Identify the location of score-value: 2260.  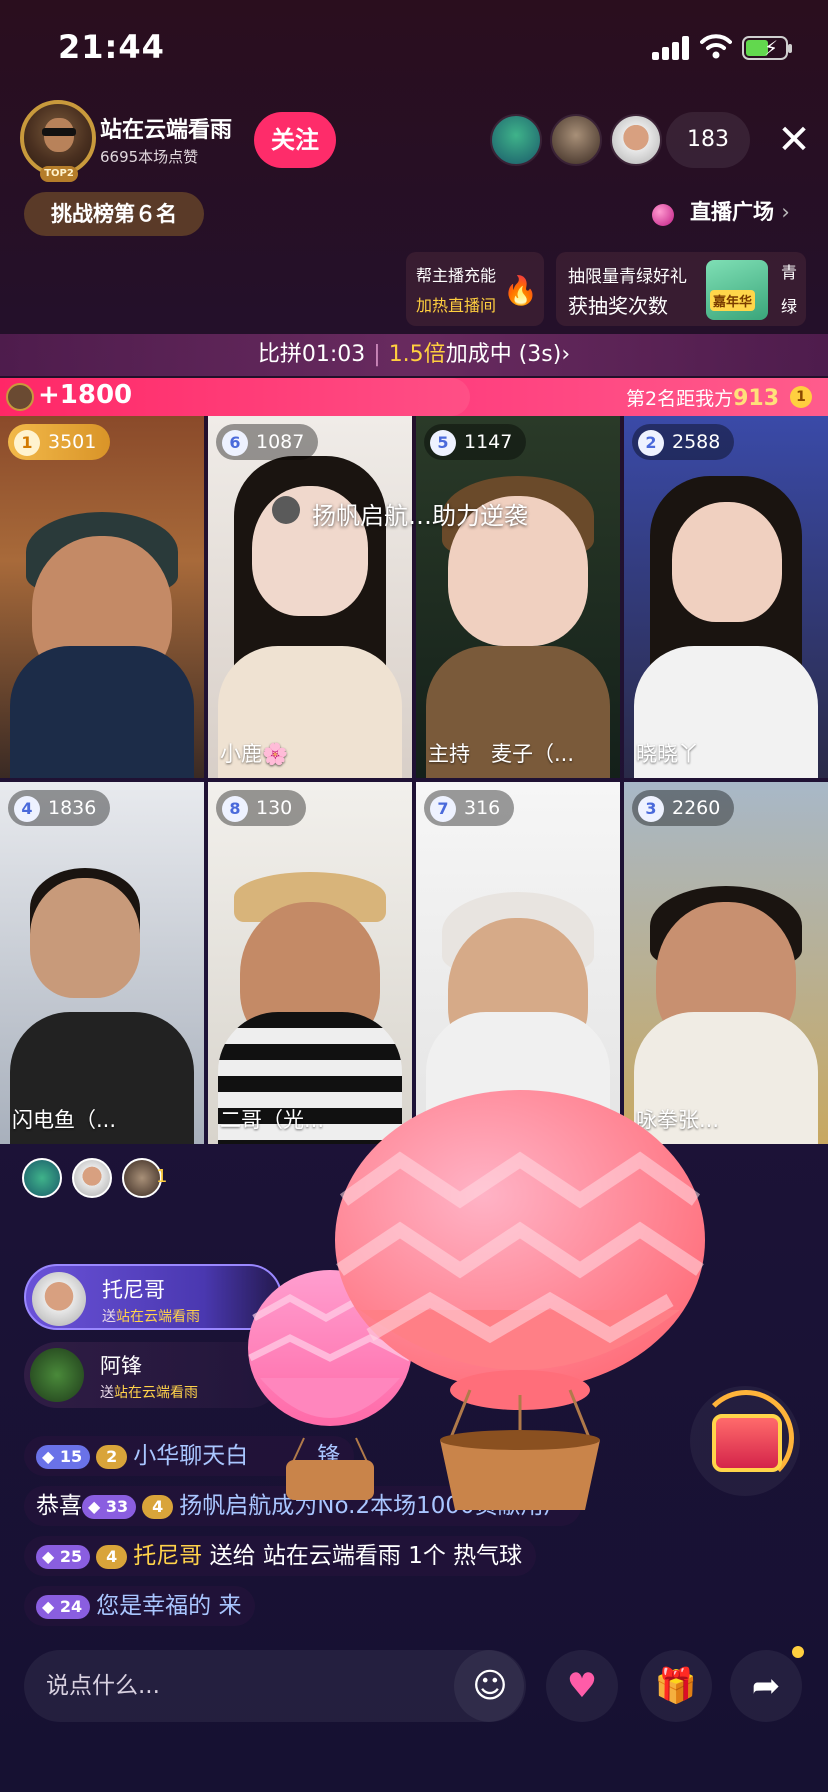
(696, 808).